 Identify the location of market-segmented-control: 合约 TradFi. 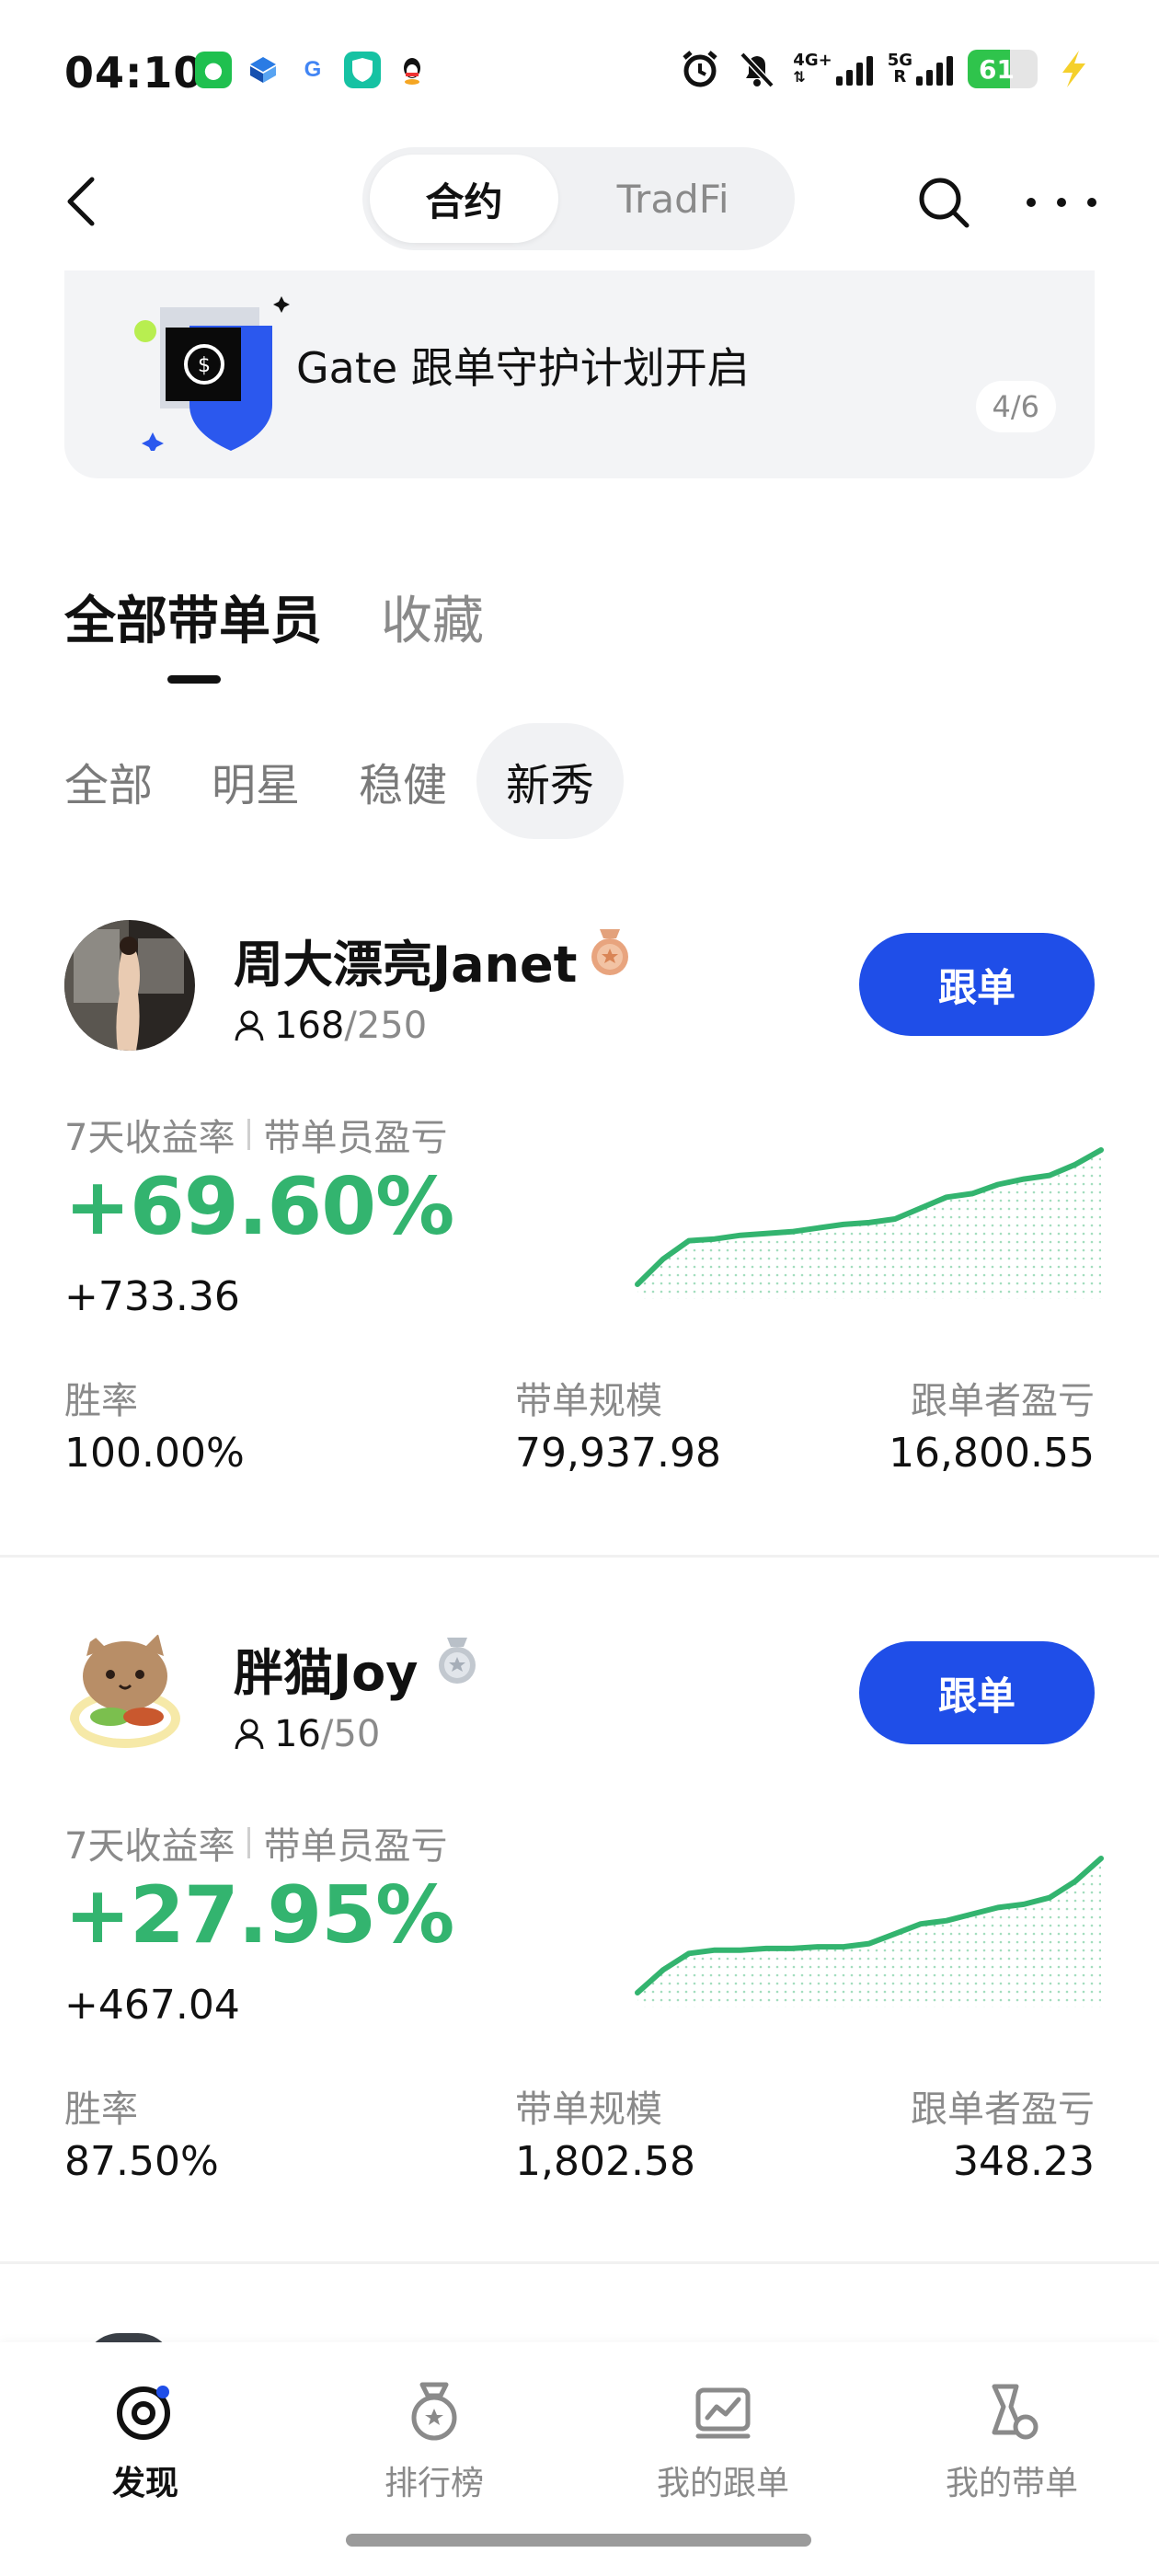
(578, 198).